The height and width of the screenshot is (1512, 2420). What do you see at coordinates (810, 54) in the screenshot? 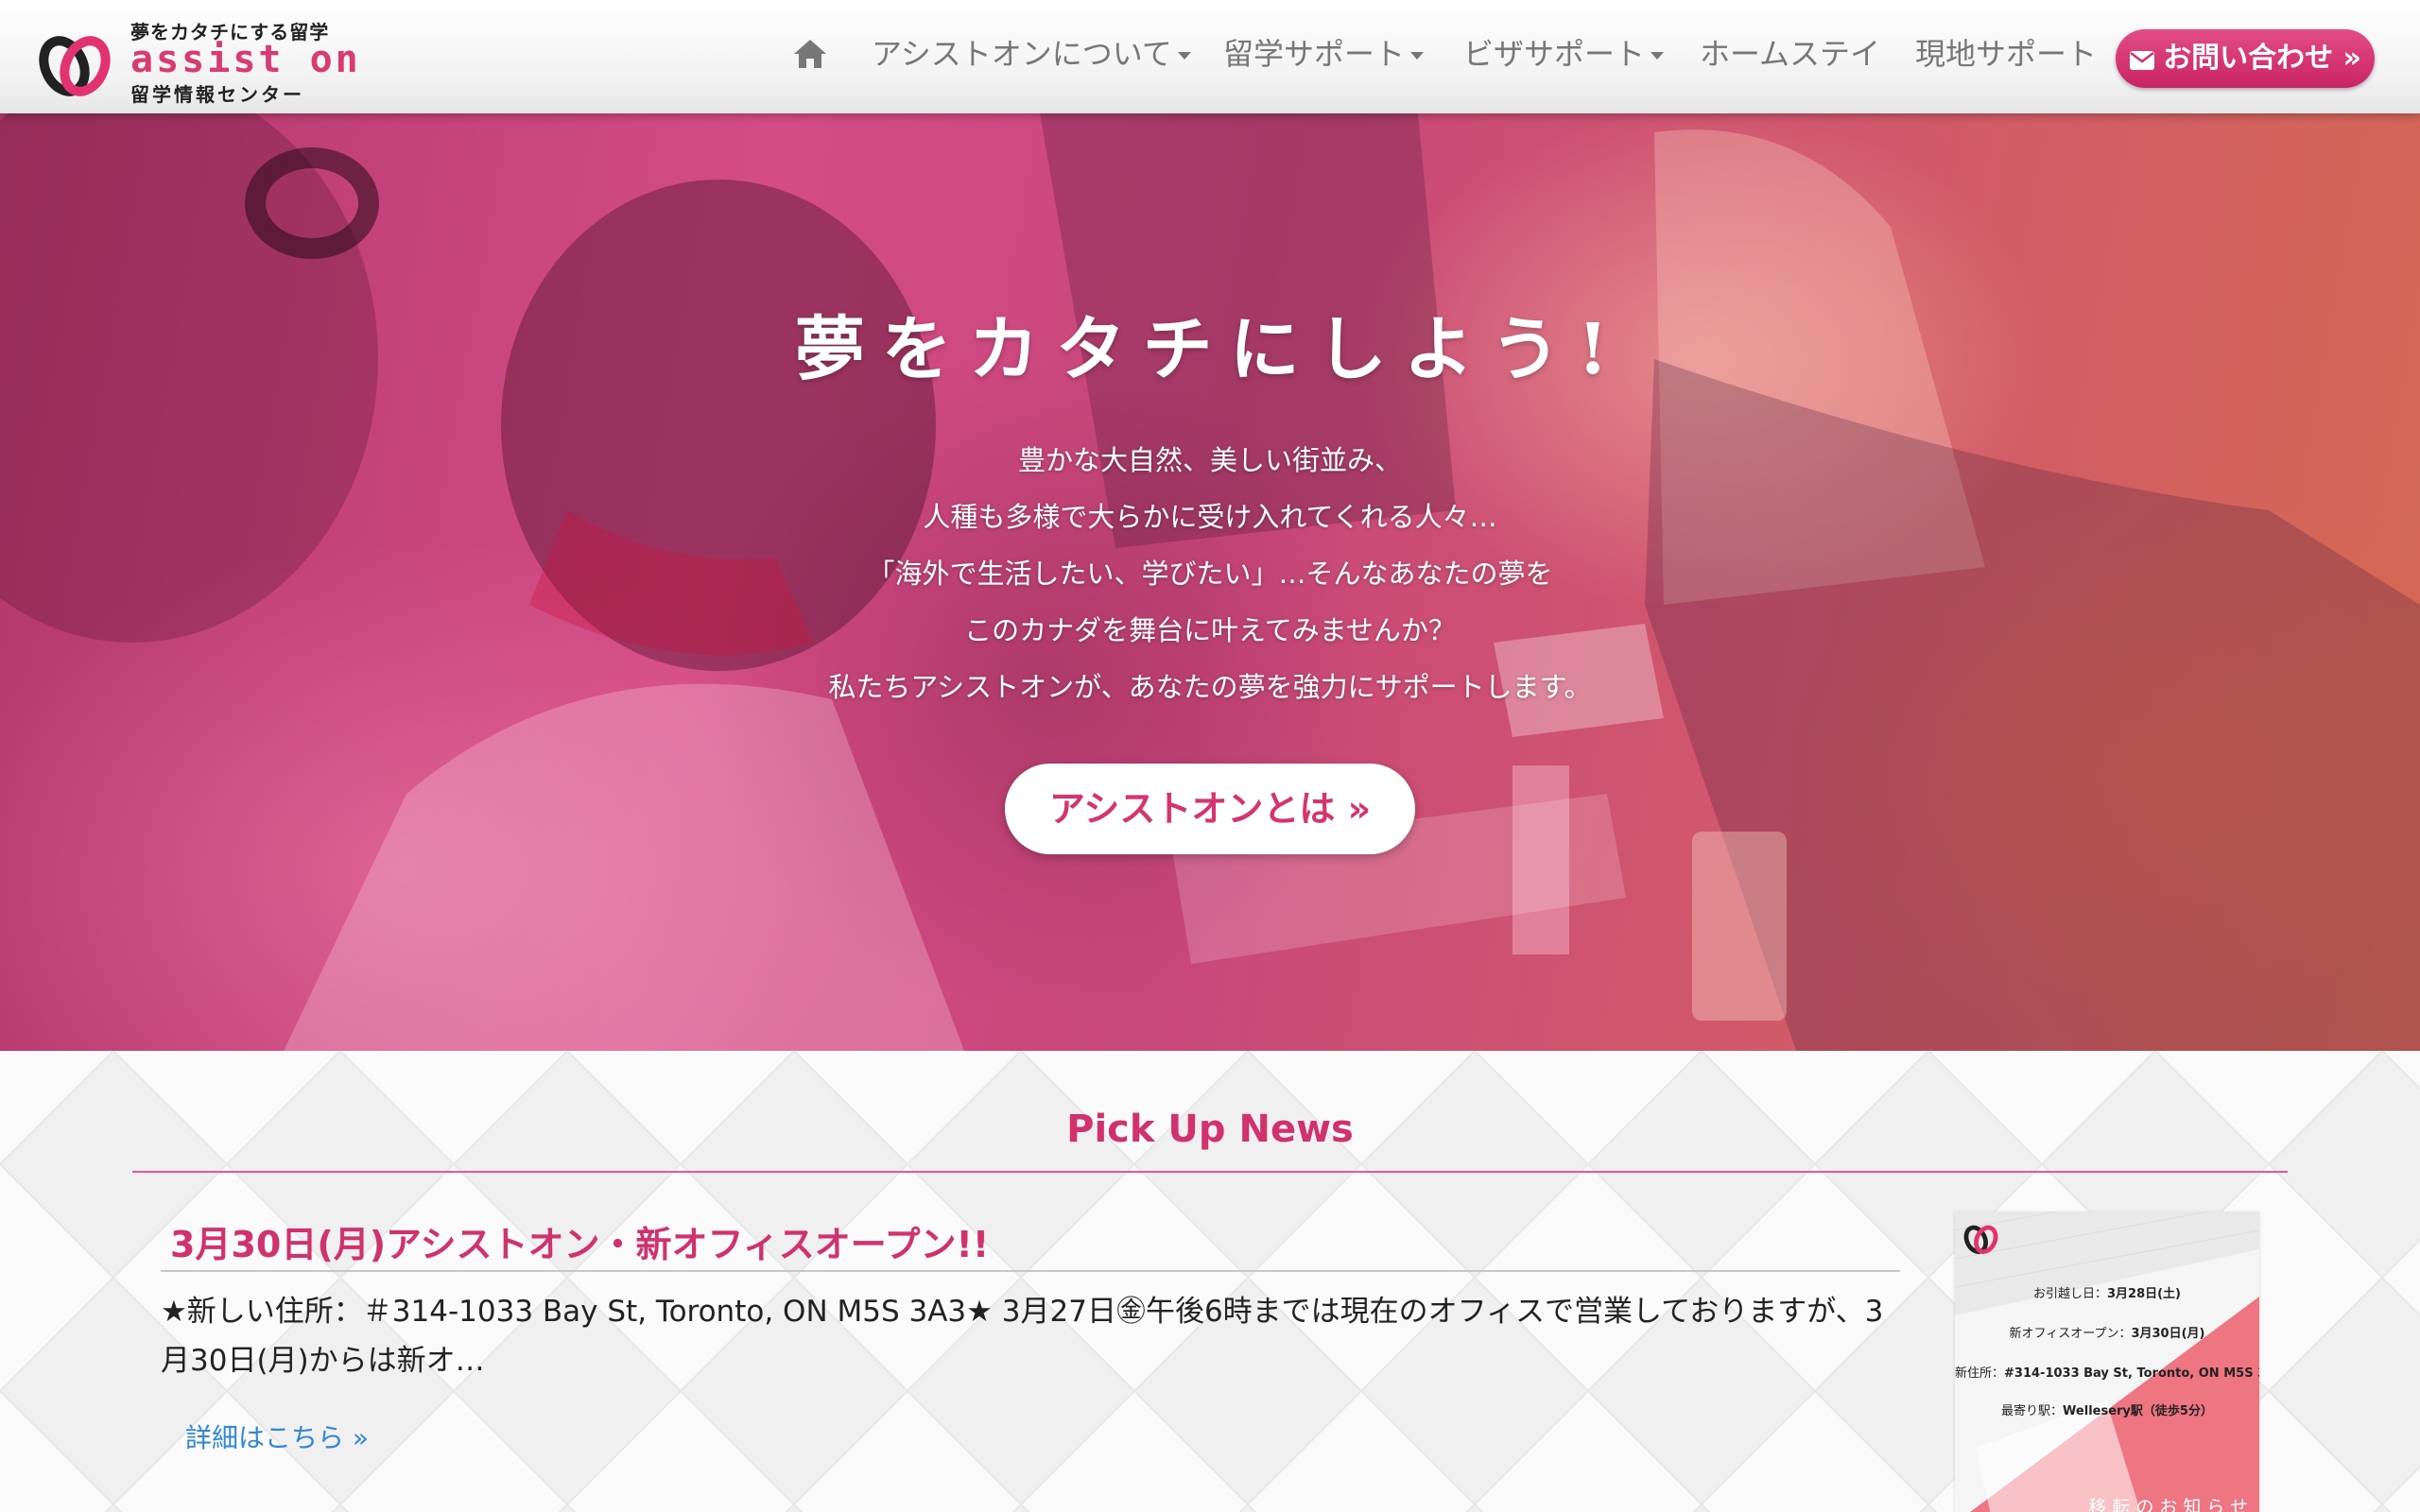
I see `home-icon` at bounding box center [810, 54].